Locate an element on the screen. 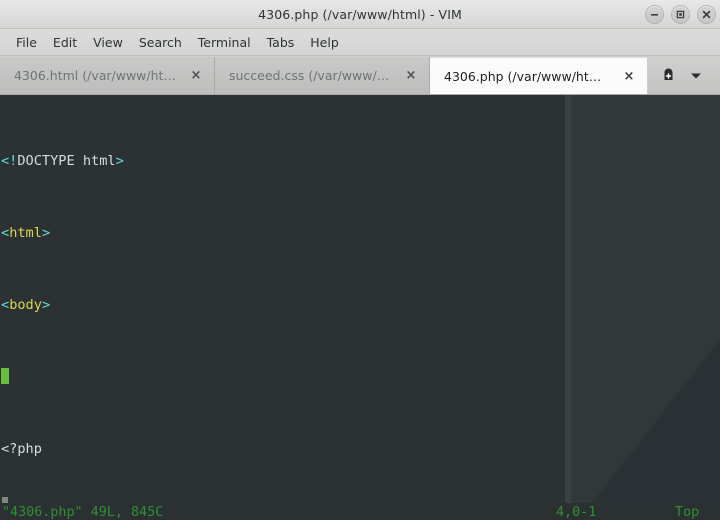  tab-4306-html: 4306.html (/var/www/ht… × is located at coordinates (107, 75).